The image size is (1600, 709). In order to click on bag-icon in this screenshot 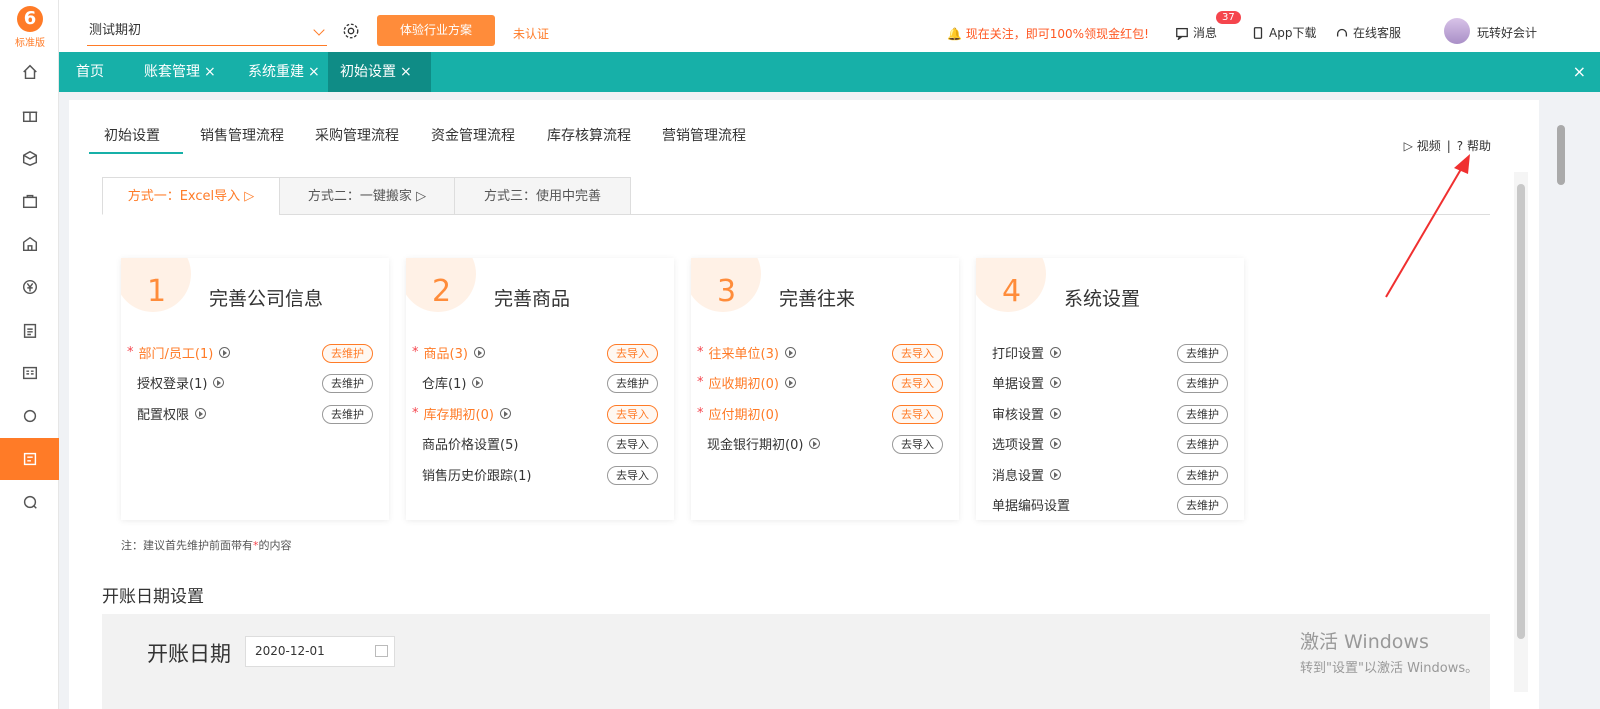, I will do `click(29, 201)`.